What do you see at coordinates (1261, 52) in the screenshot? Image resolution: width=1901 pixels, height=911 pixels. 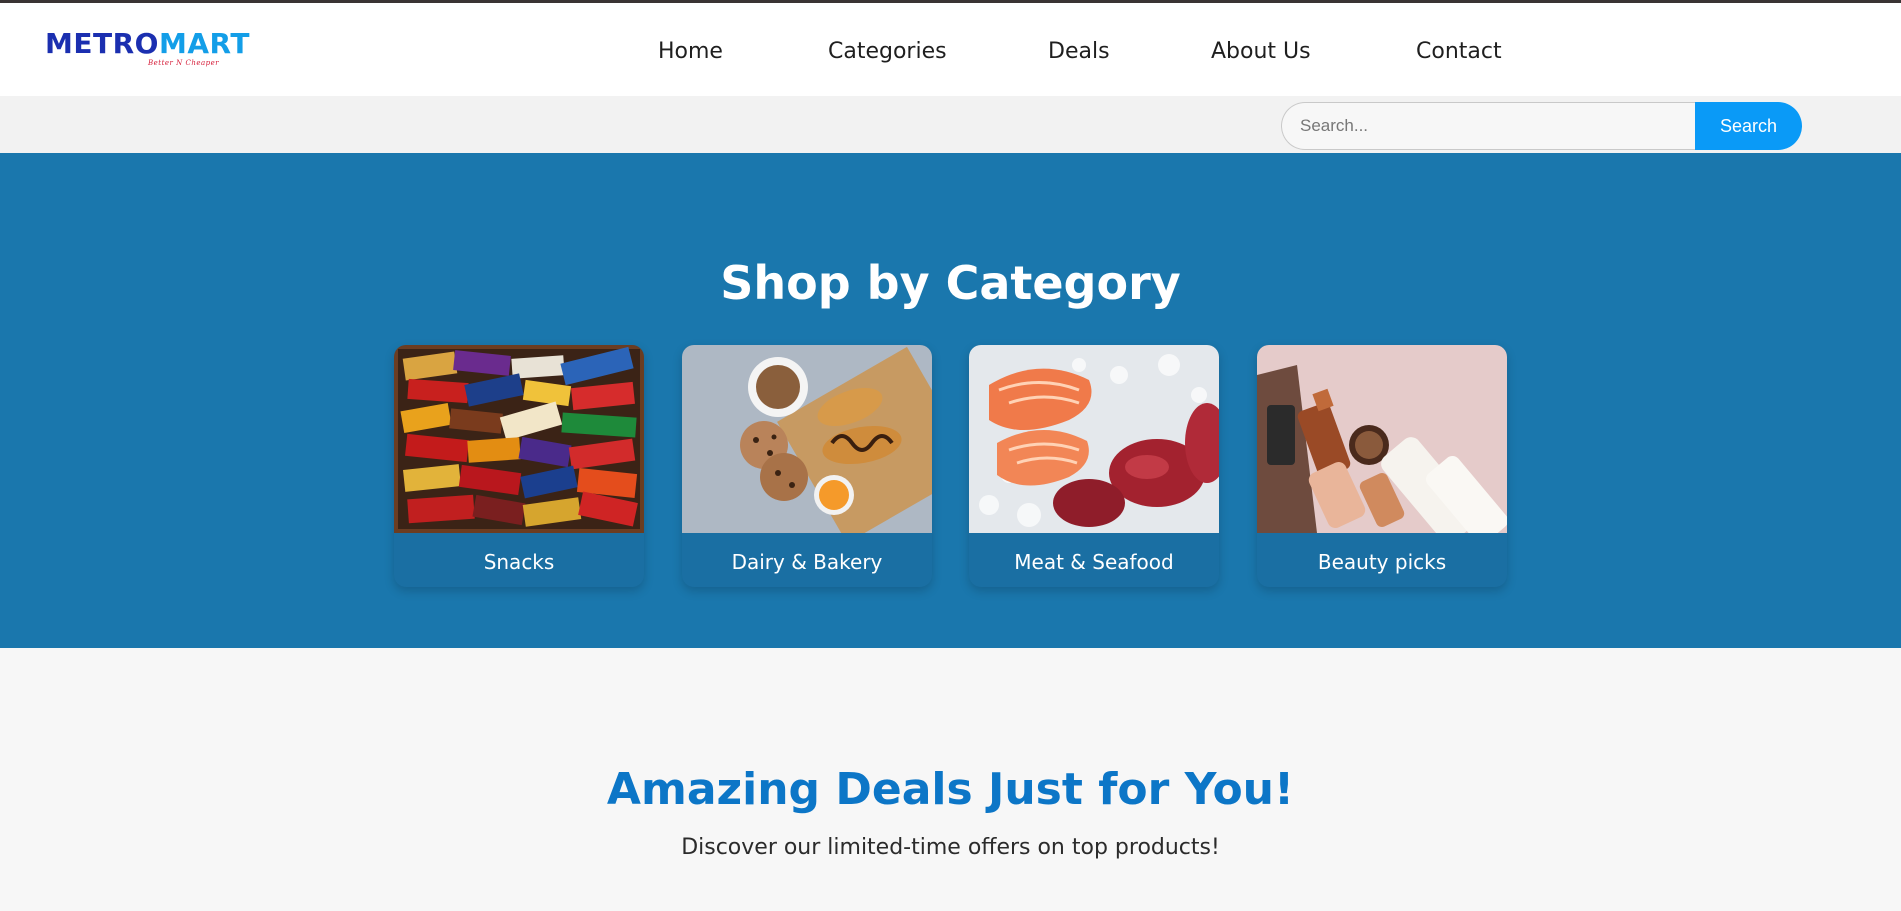 I see `nav-about-us: About Us` at bounding box center [1261, 52].